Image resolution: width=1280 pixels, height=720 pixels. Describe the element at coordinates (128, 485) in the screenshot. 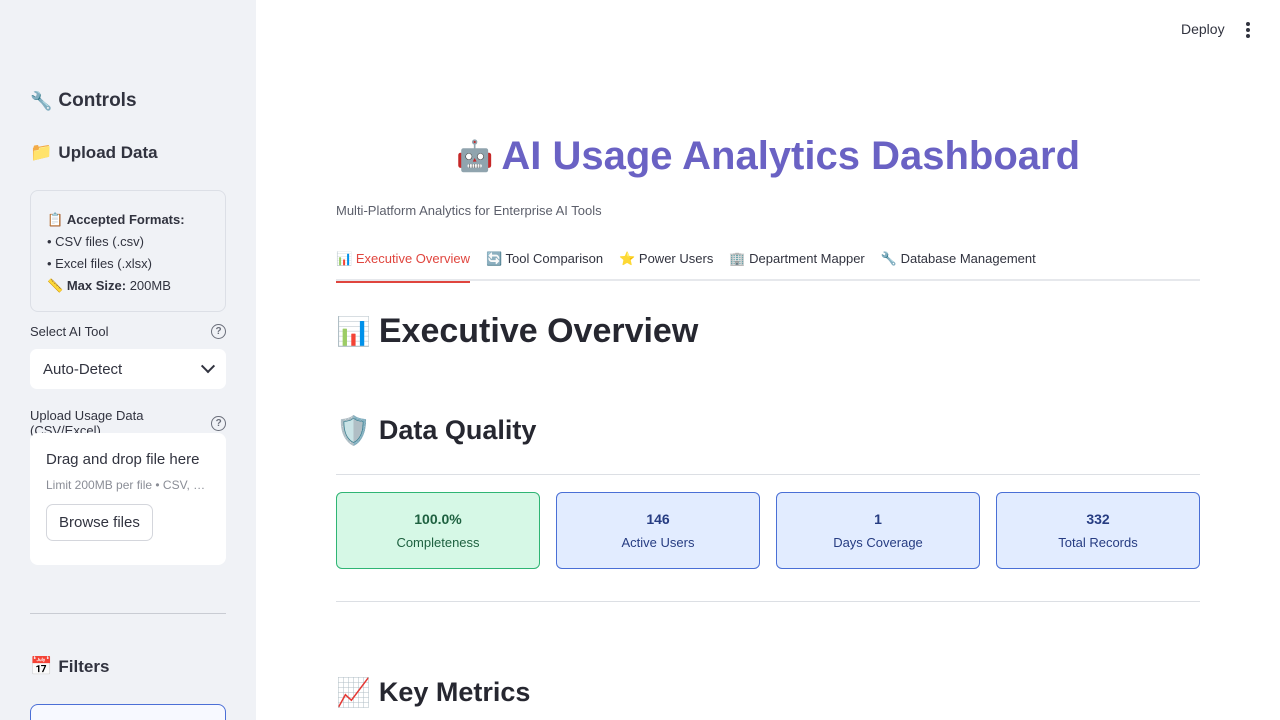

I see `dropzone-limit: Limit 200MB per file • CSV, XLSX` at that location.